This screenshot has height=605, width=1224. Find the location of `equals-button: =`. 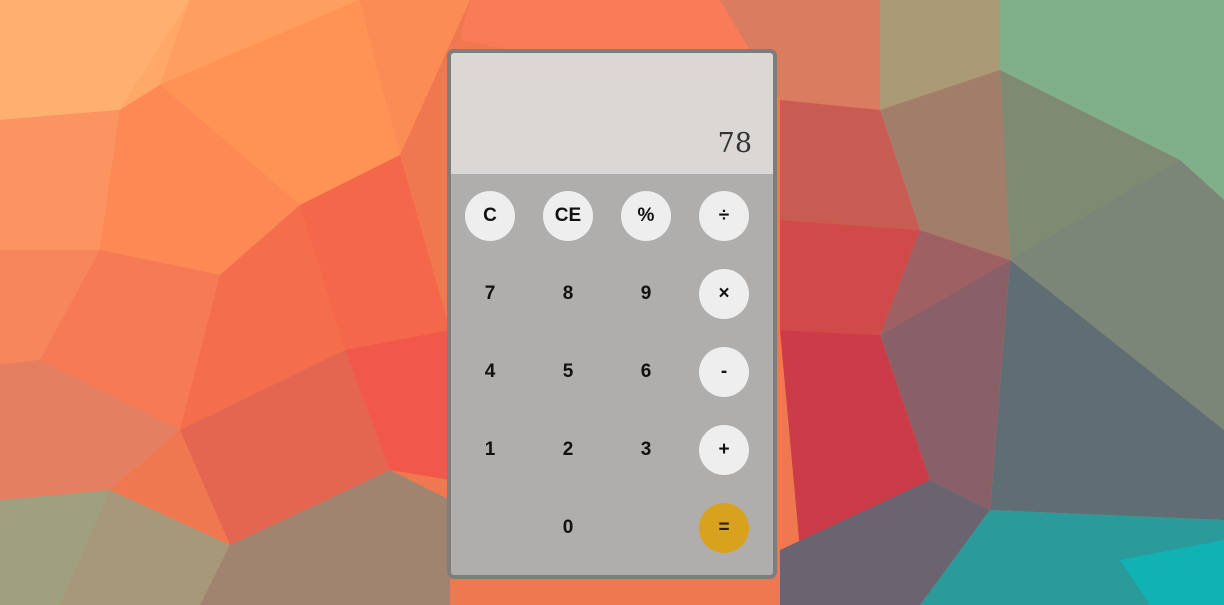

equals-button: = is located at coordinates (724, 528).